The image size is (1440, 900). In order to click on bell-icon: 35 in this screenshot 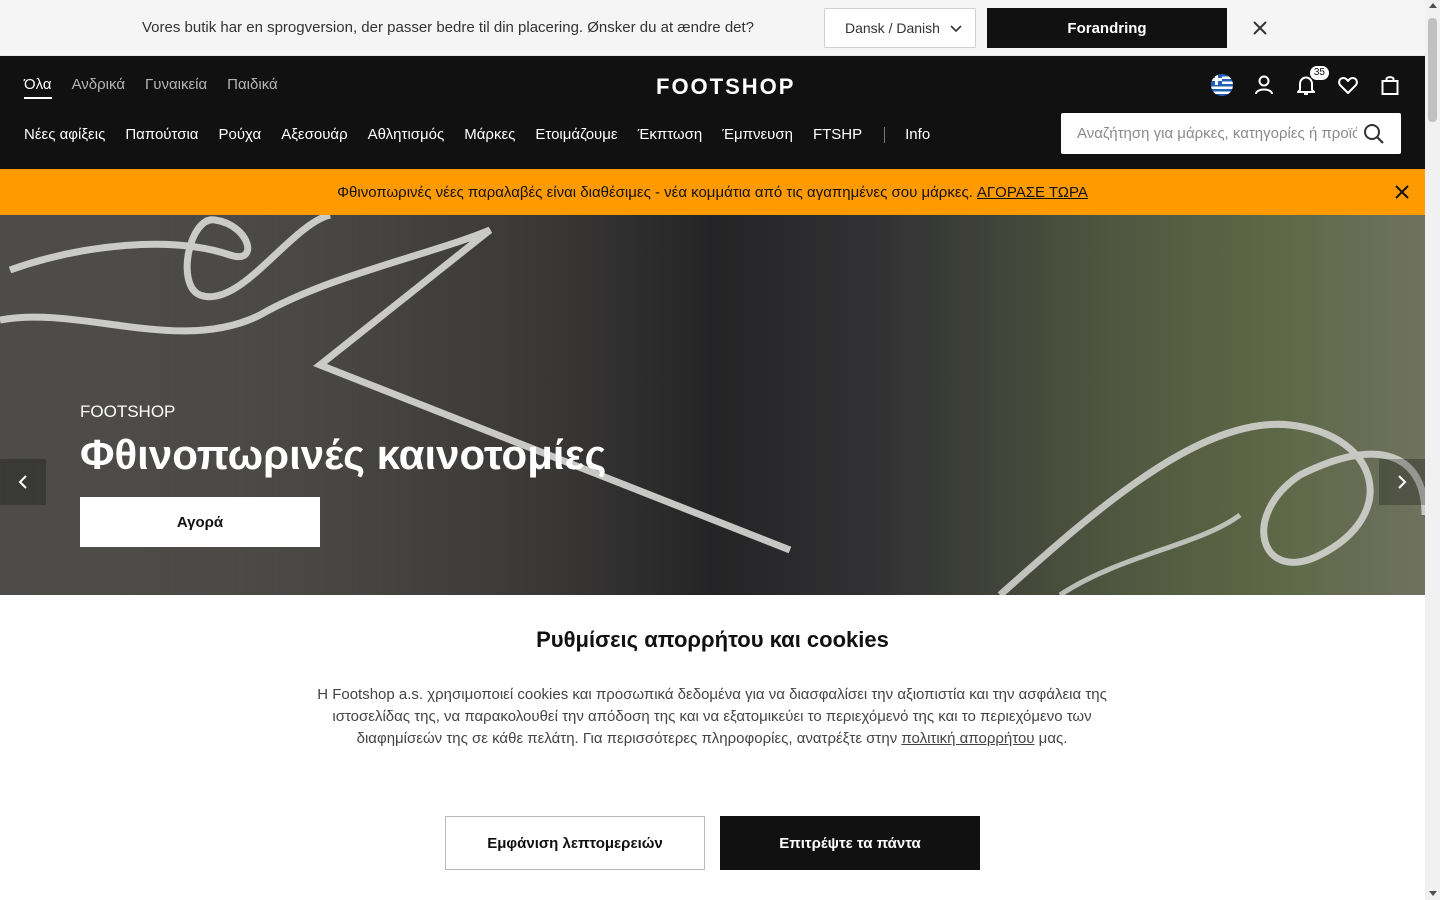, I will do `click(1312, 81)`.